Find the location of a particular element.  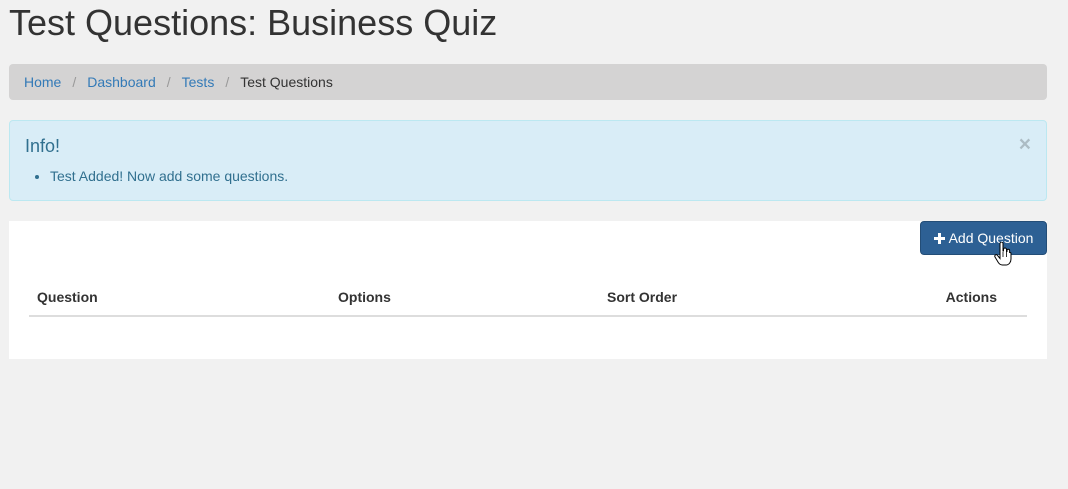

table-header-row: Question Options Sort Order Actions is located at coordinates (528, 299).